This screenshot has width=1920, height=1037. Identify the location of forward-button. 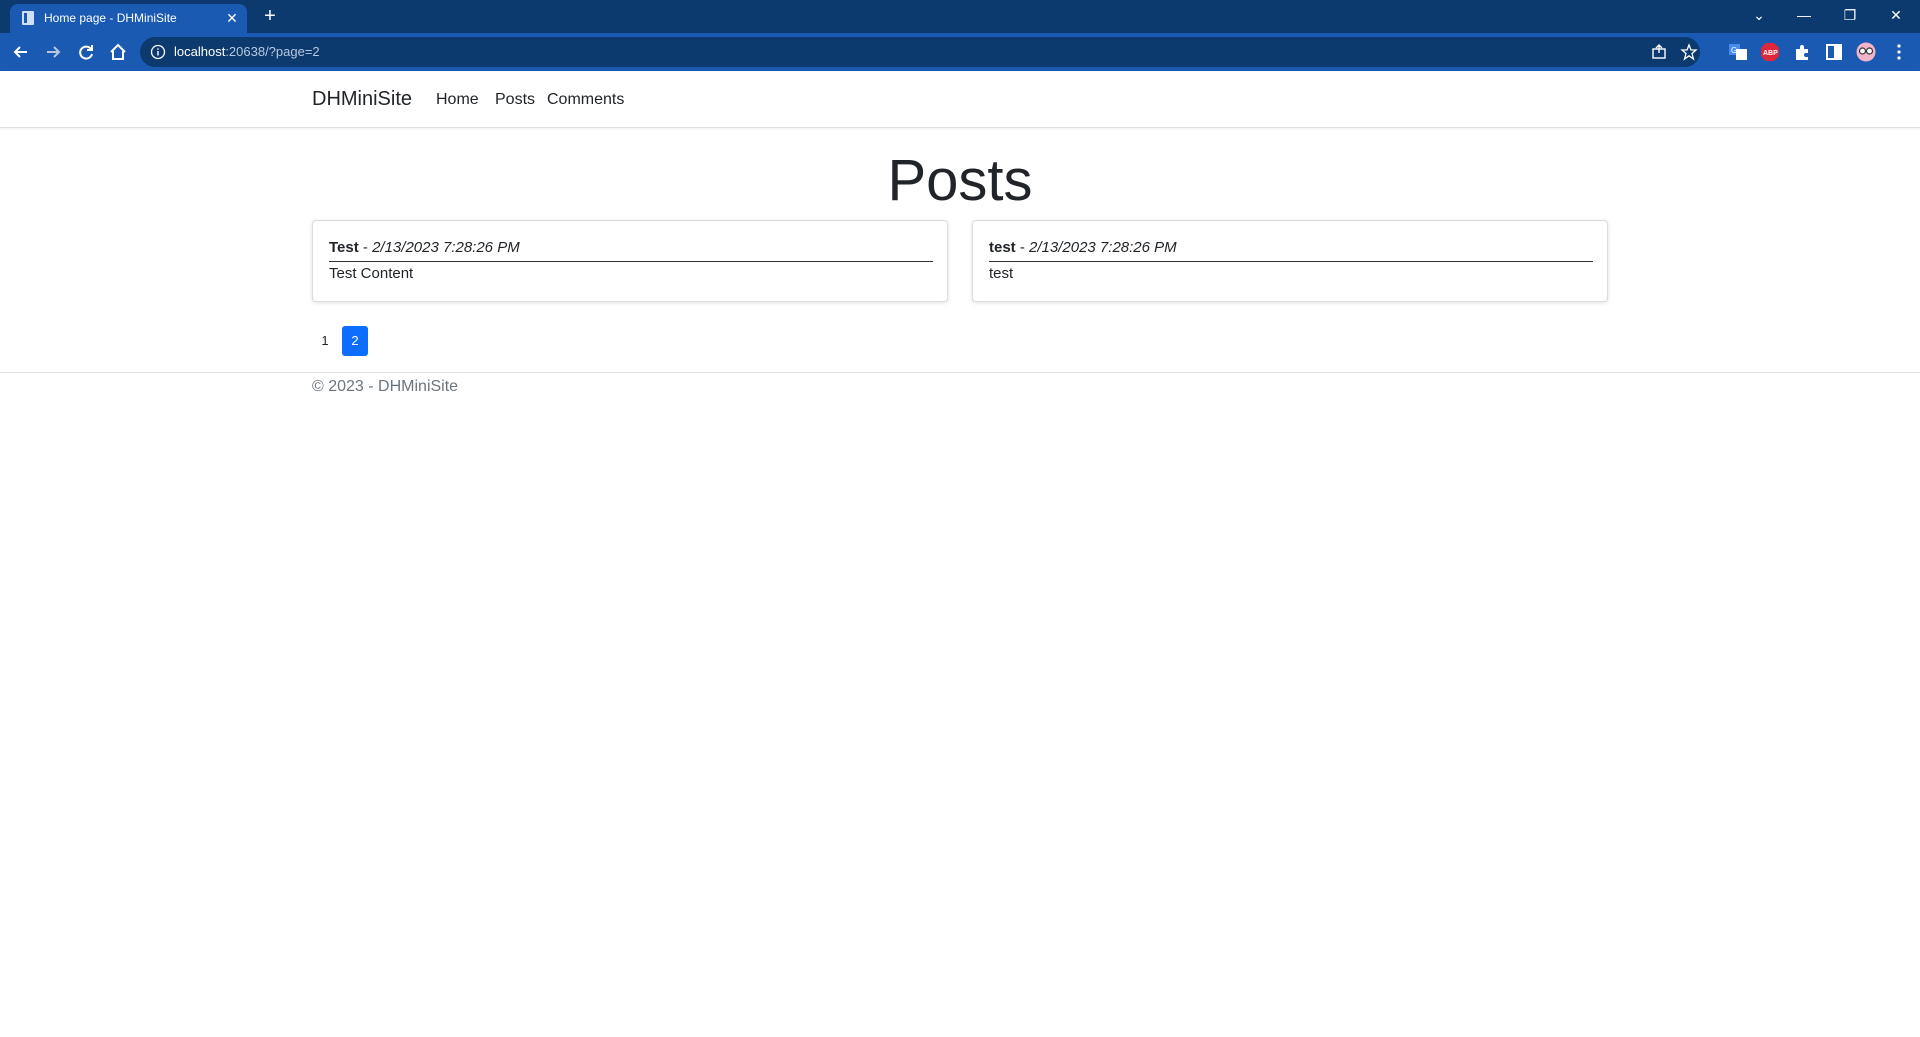
(53, 52).